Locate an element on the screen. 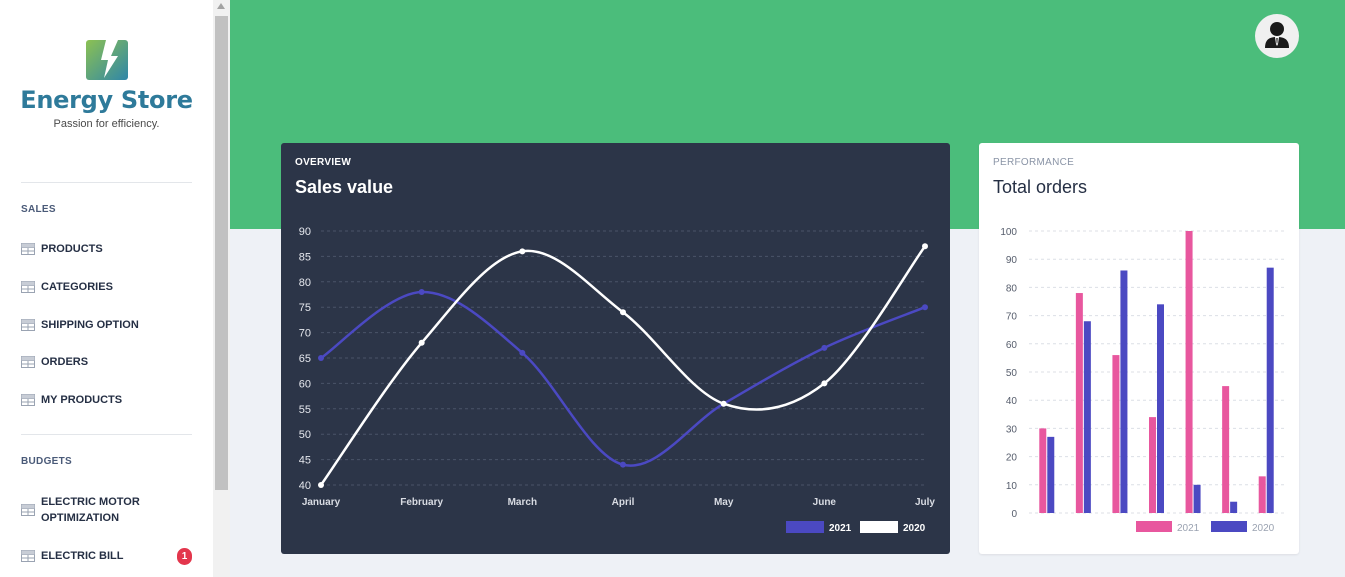  y-tick-label: 30 is located at coordinates (1012, 429).